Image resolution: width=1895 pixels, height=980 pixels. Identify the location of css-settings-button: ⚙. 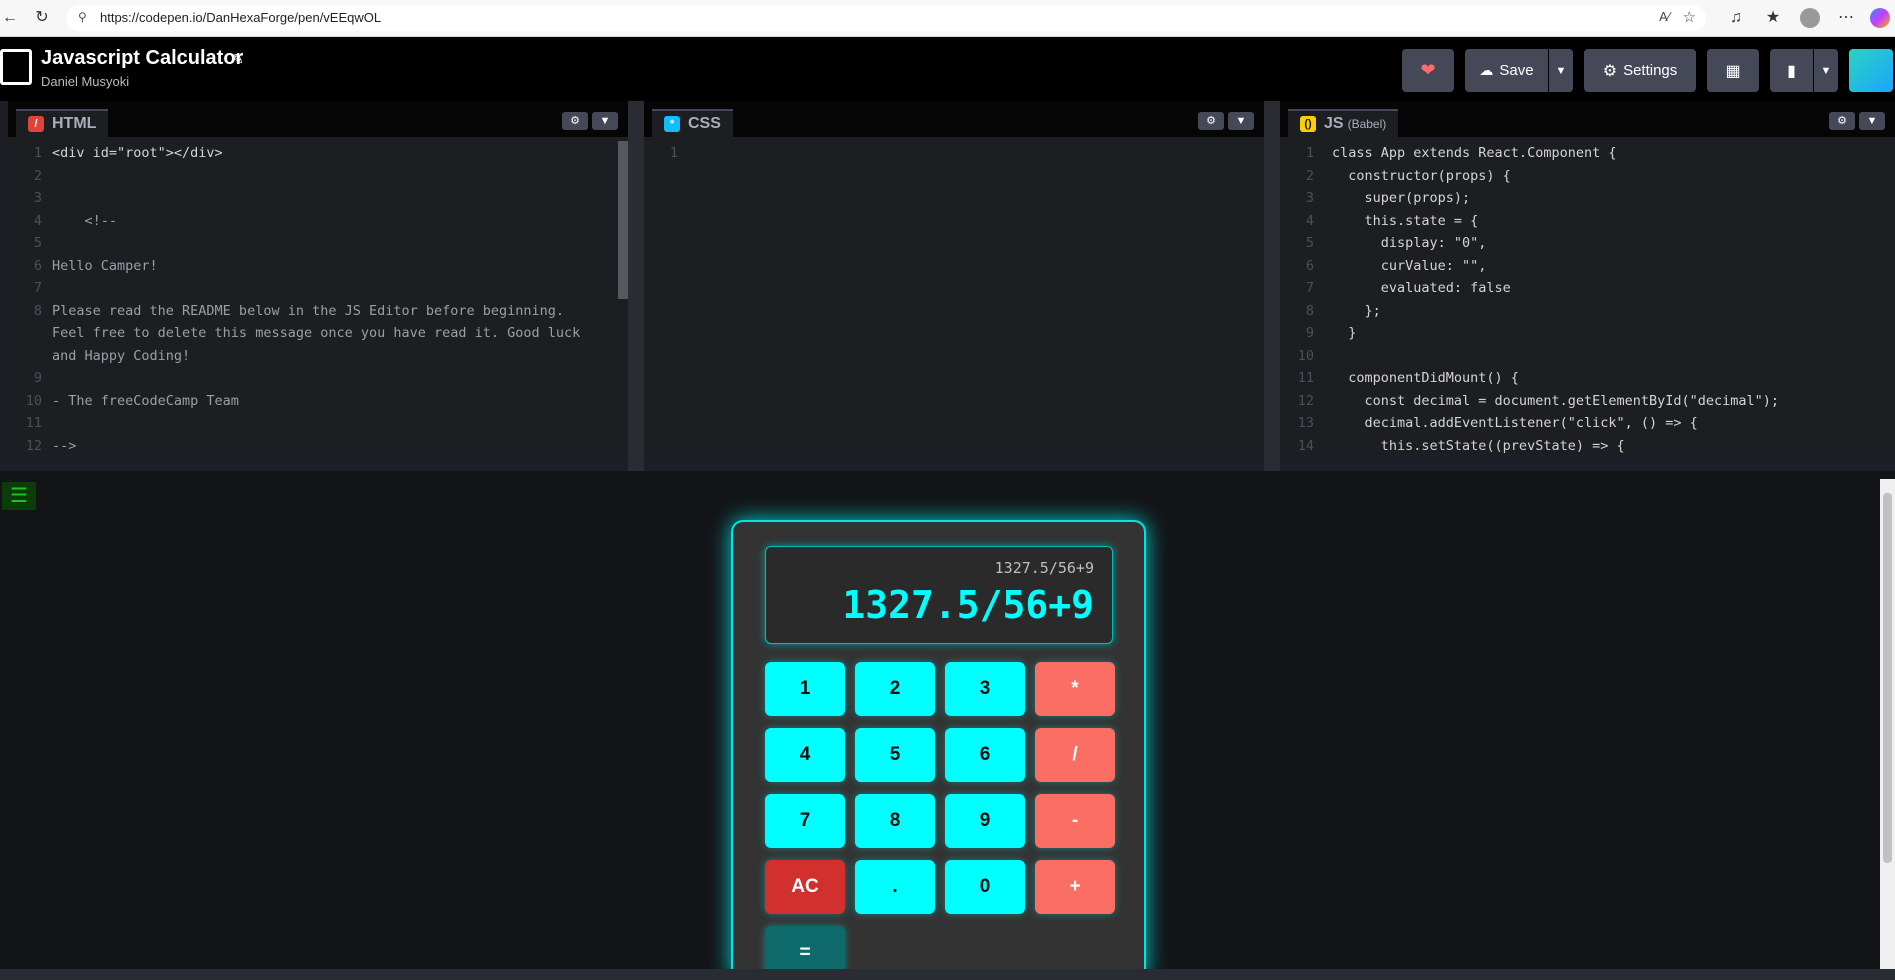
(1211, 121).